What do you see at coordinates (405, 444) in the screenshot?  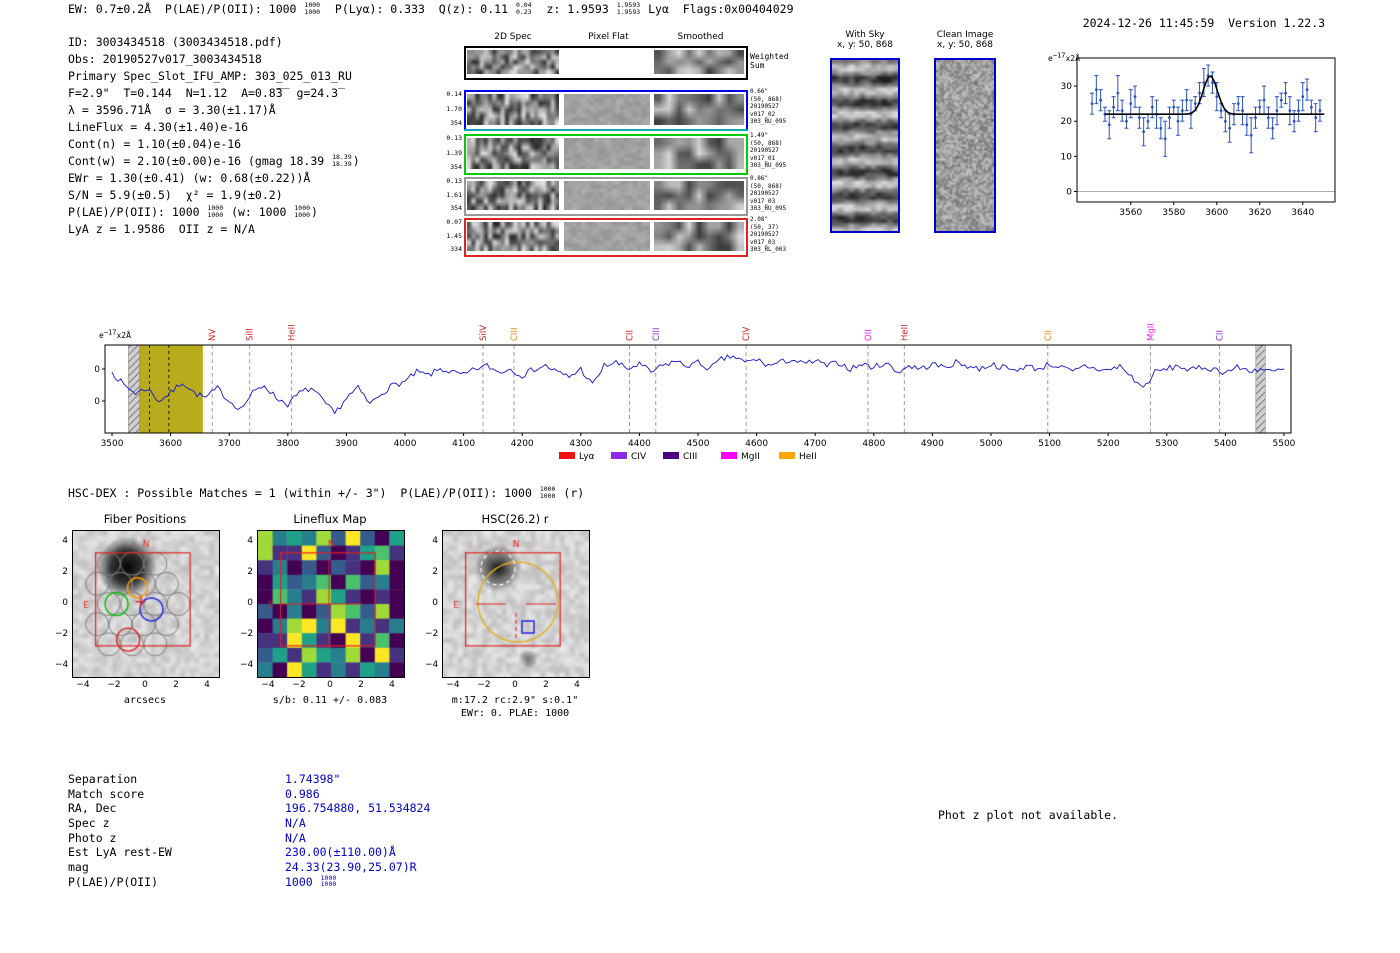 I see `svg-text: 4000` at bounding box center [405, 444].